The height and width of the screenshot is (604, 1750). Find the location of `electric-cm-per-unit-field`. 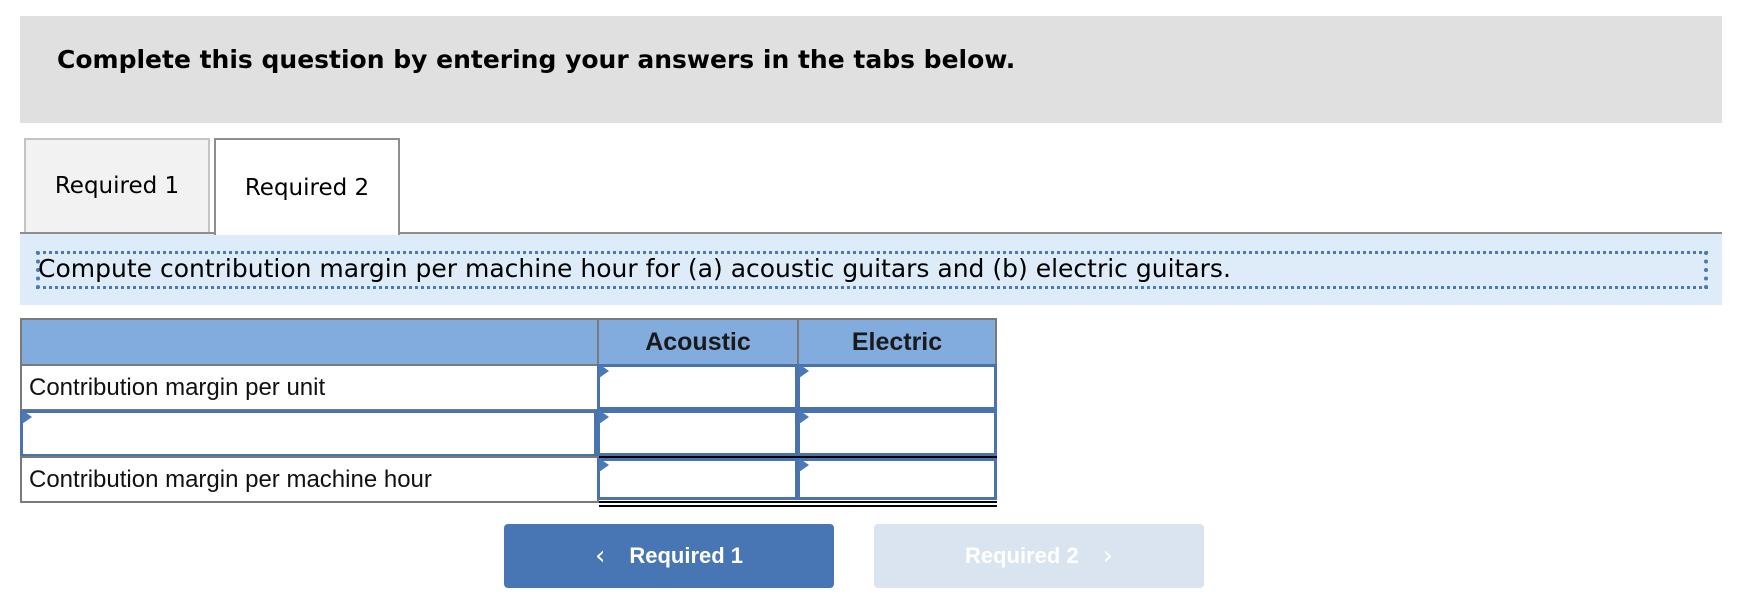

electric-cm-per-unit-field is located at coordinates (897, 387).